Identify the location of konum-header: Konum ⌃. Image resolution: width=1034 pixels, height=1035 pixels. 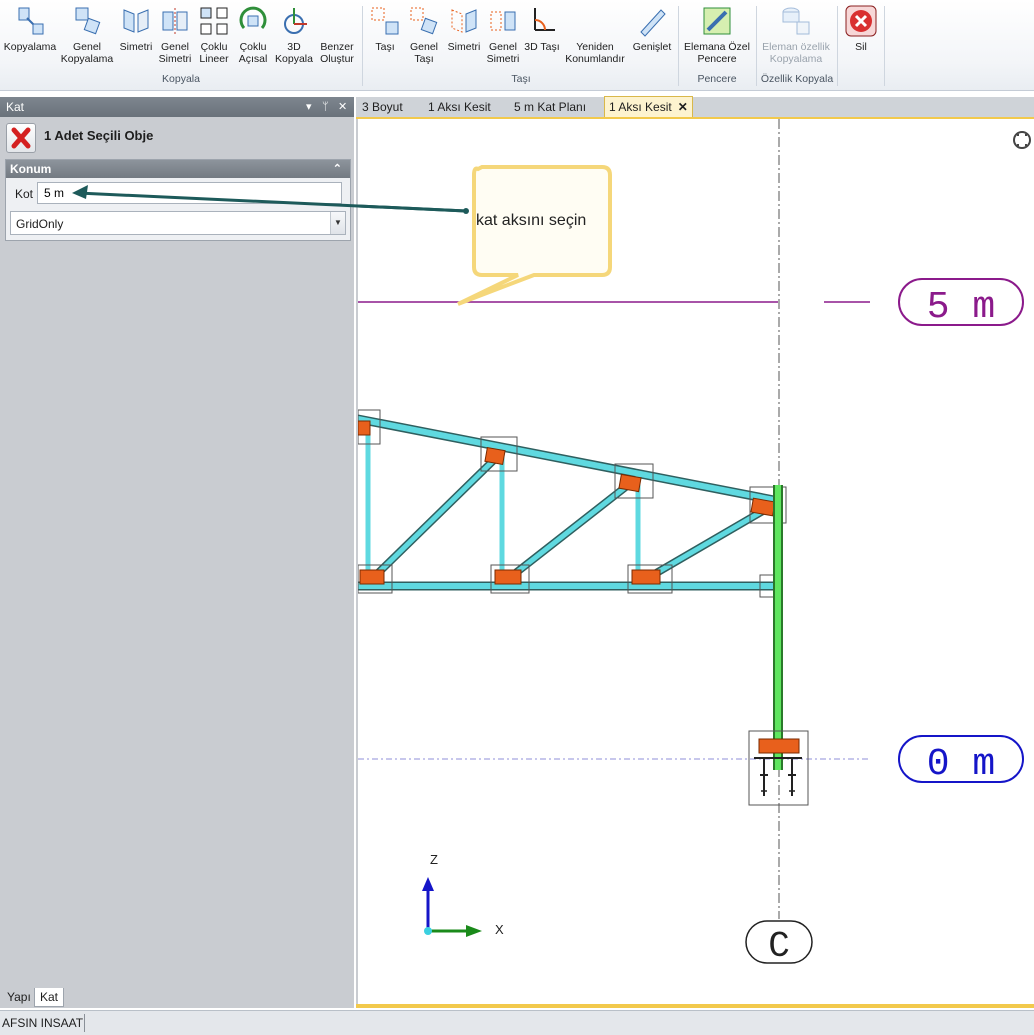
(178, 169).